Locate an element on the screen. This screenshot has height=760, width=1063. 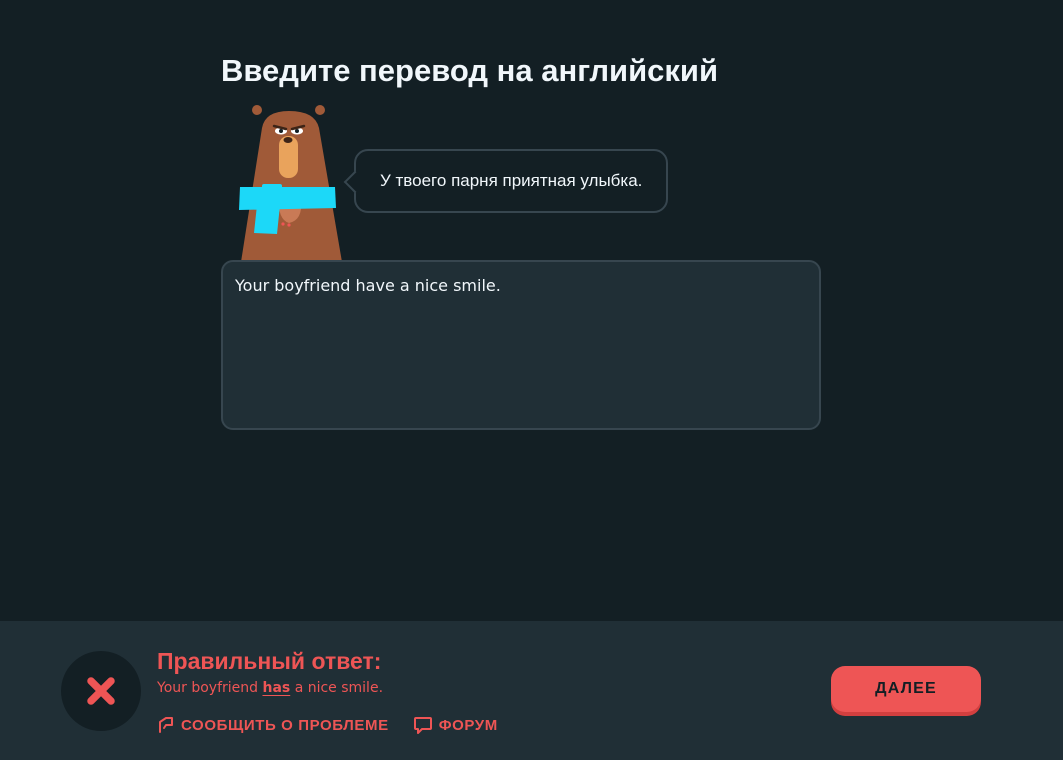
x-mark-icon is located at coordinates (101, 691).